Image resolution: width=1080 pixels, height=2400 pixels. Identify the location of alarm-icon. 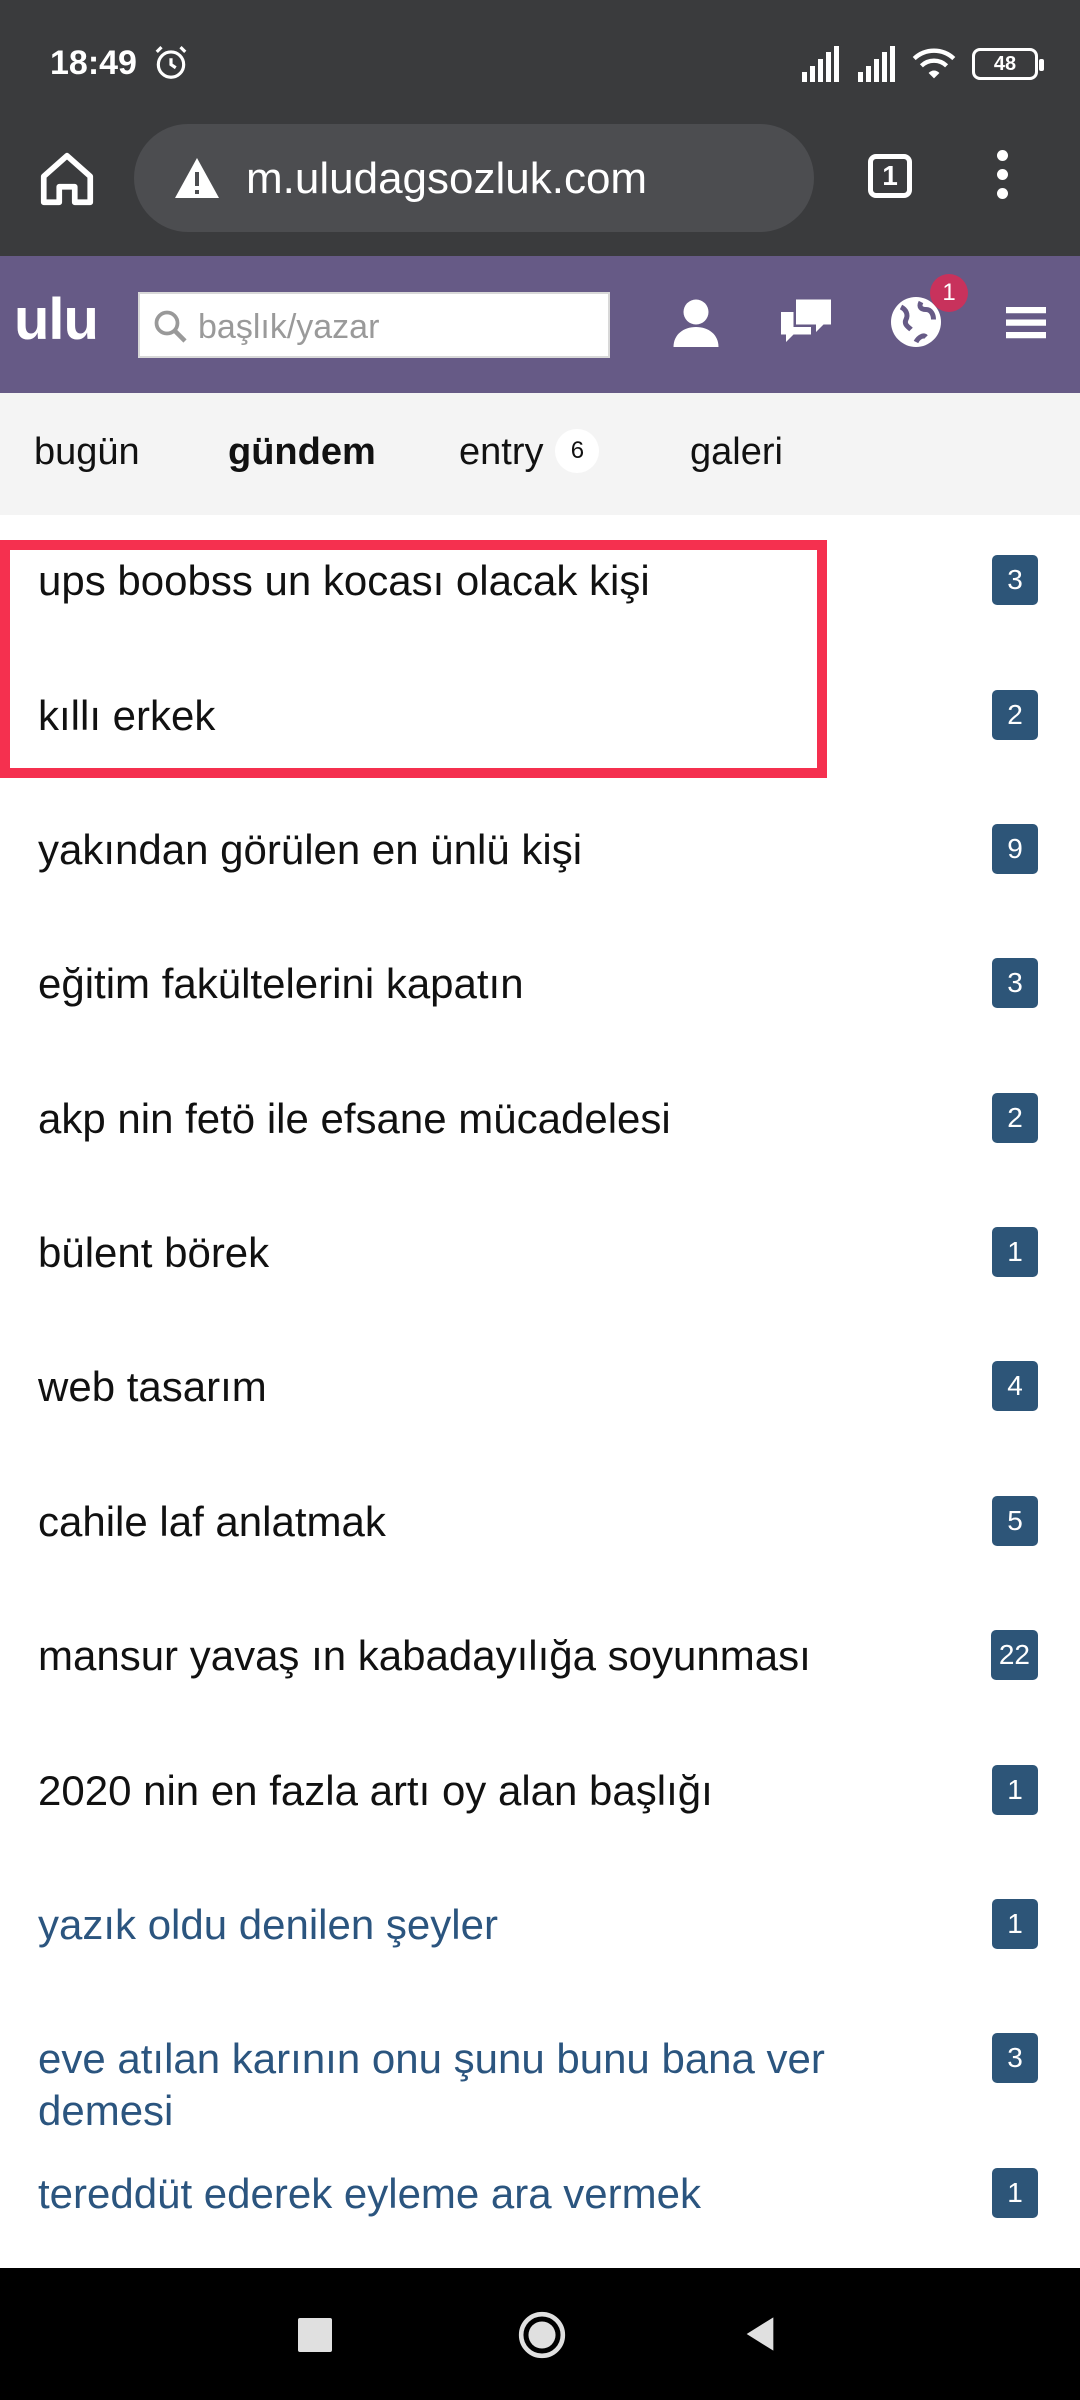
(171, 62).